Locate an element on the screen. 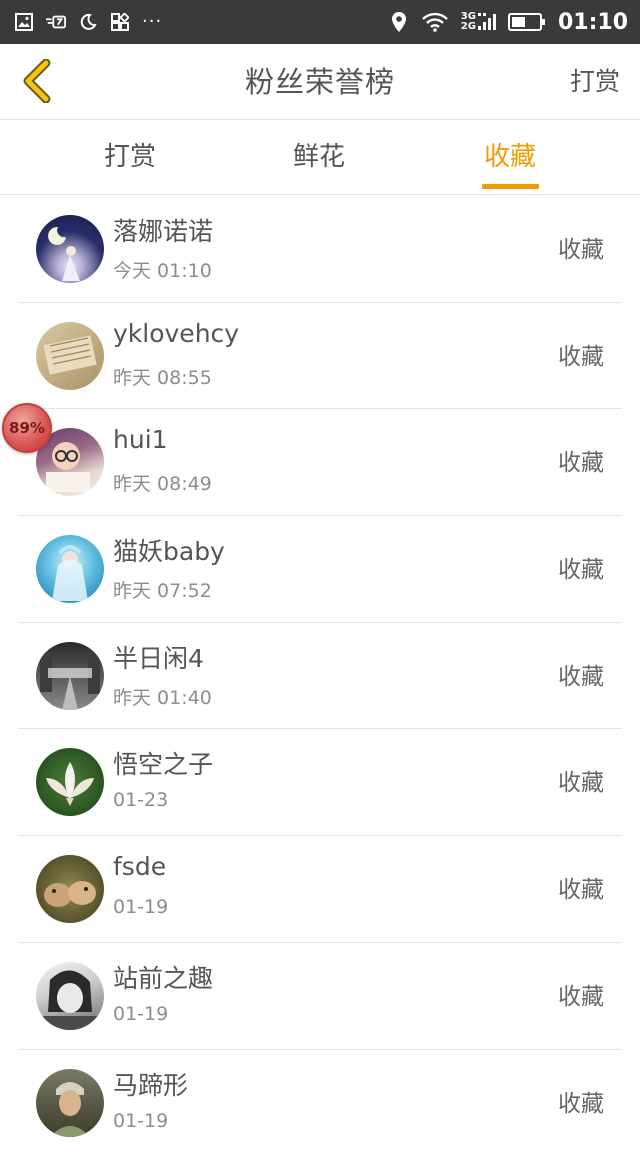 The image size is (640, 1156). tab-reward: 打赏 is located at coordinates (130, 158).